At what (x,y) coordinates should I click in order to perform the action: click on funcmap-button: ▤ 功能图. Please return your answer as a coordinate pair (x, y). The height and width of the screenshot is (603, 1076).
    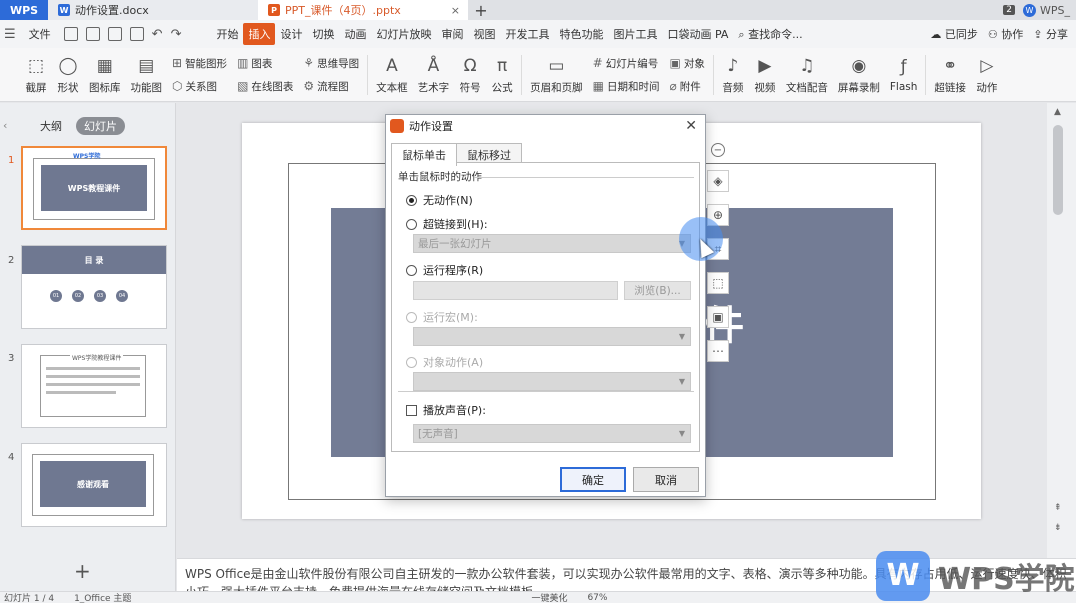
    Looking at the image, I should click on (147, 75).